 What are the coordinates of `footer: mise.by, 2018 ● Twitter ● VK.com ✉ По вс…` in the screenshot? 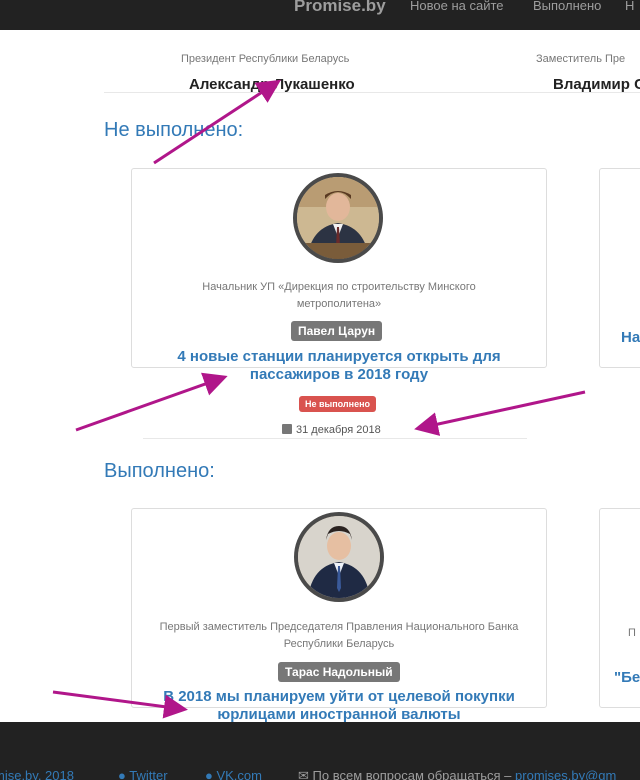 It's located at (320, 751).